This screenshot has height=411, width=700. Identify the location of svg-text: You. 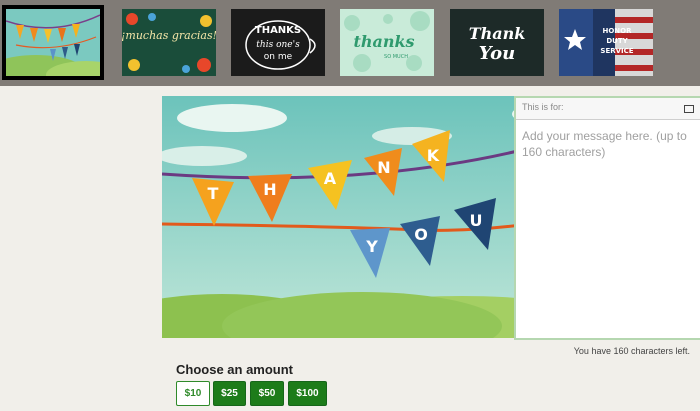
(497, 53).